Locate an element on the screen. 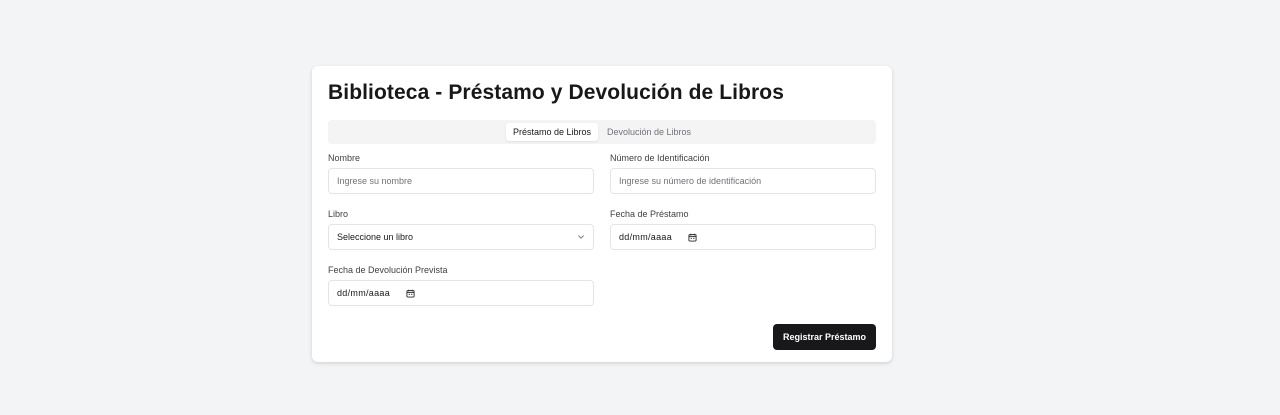 The image size is (1280, 415). fecha-devolucion-value: dd/mm/aaaa is located at coordinates (364, 293).